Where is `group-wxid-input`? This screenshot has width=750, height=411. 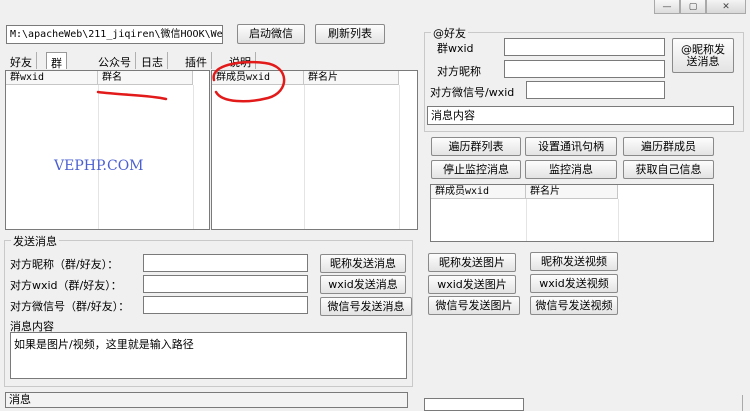
group-wxid-input is located at coordinates (584, 47).